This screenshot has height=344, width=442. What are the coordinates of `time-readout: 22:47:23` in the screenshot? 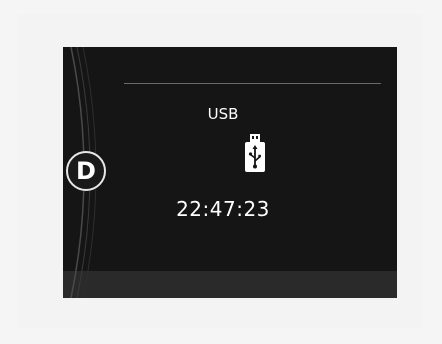 It's located at (223, 209).